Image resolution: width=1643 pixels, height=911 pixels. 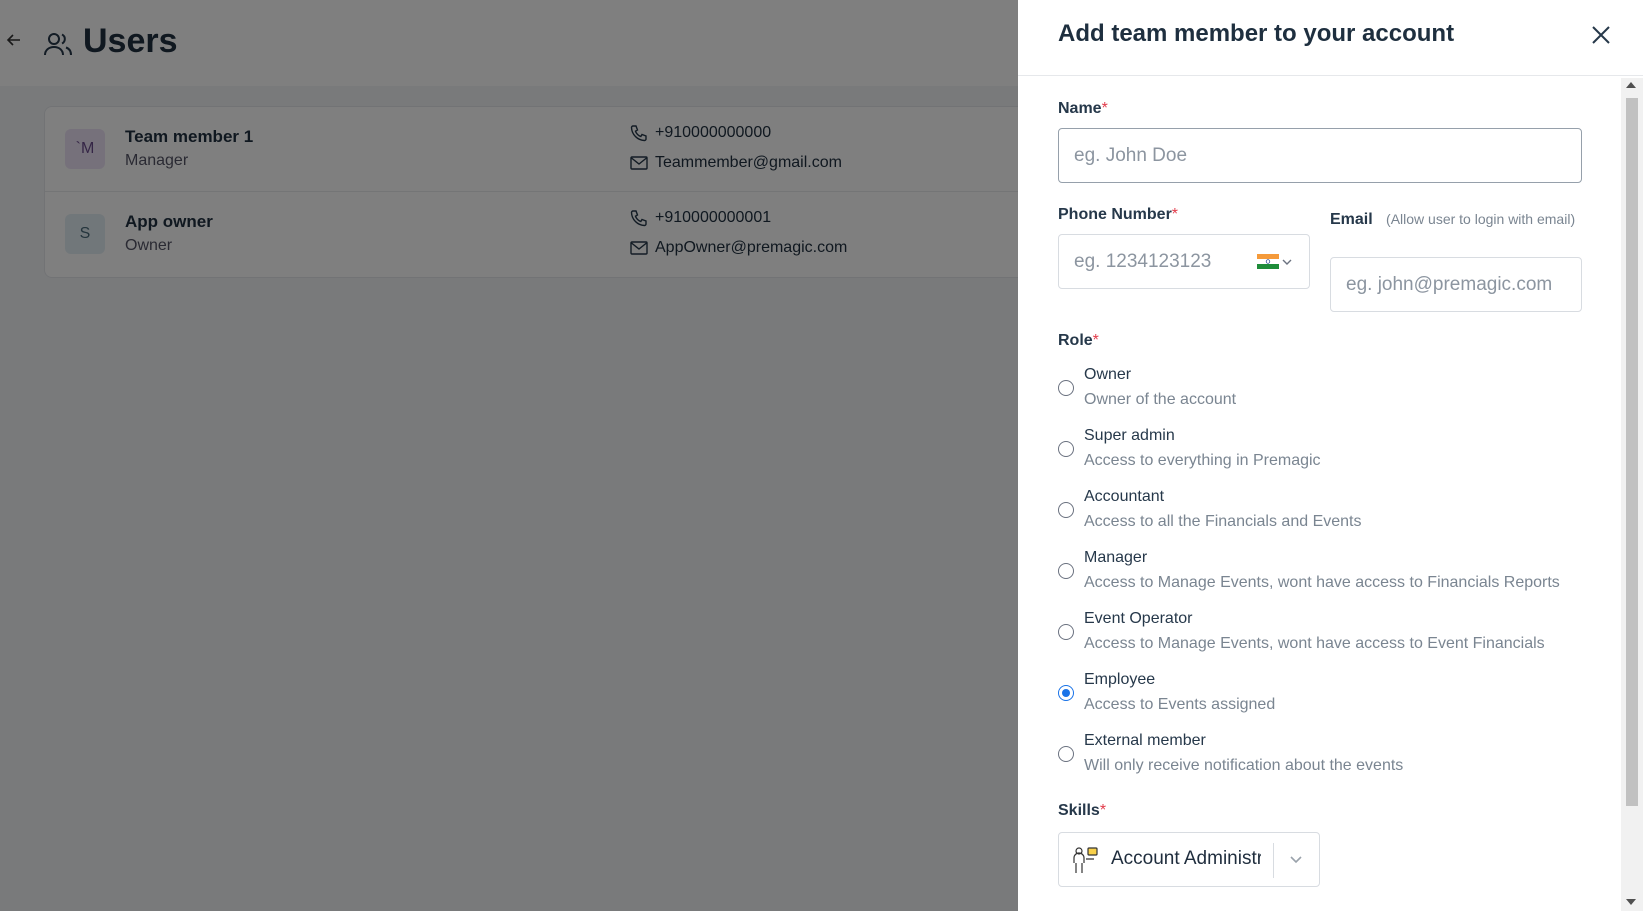 I want to click on role-option-owner: Owner Owner of the account, so click(x=1328, y=392).